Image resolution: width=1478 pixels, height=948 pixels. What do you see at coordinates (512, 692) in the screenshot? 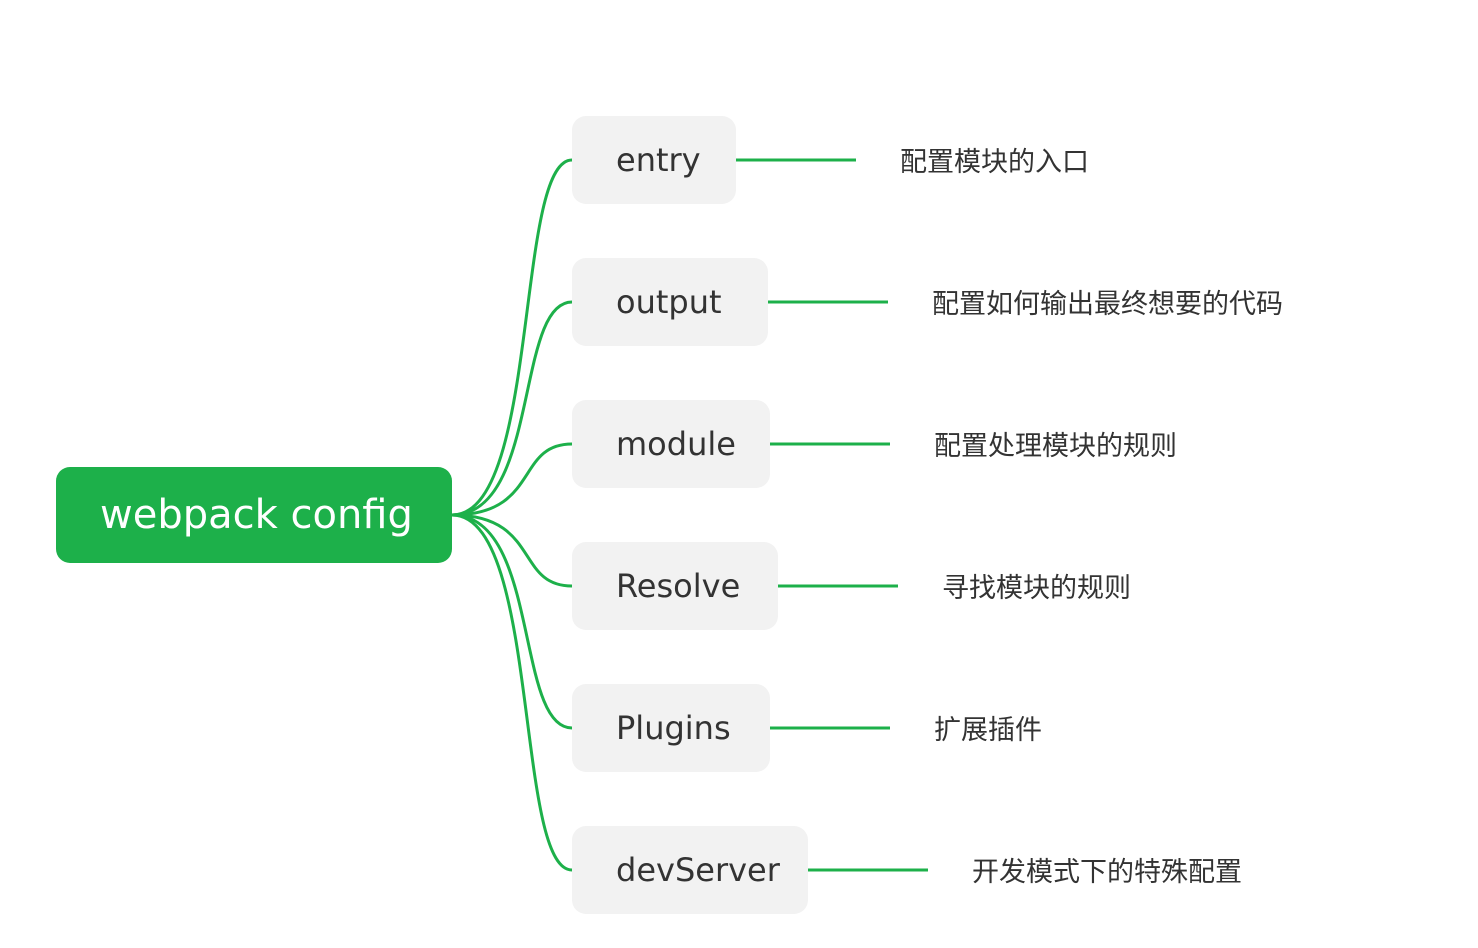
I see `connector-curve-devserver` at bounding box center [512, 692].